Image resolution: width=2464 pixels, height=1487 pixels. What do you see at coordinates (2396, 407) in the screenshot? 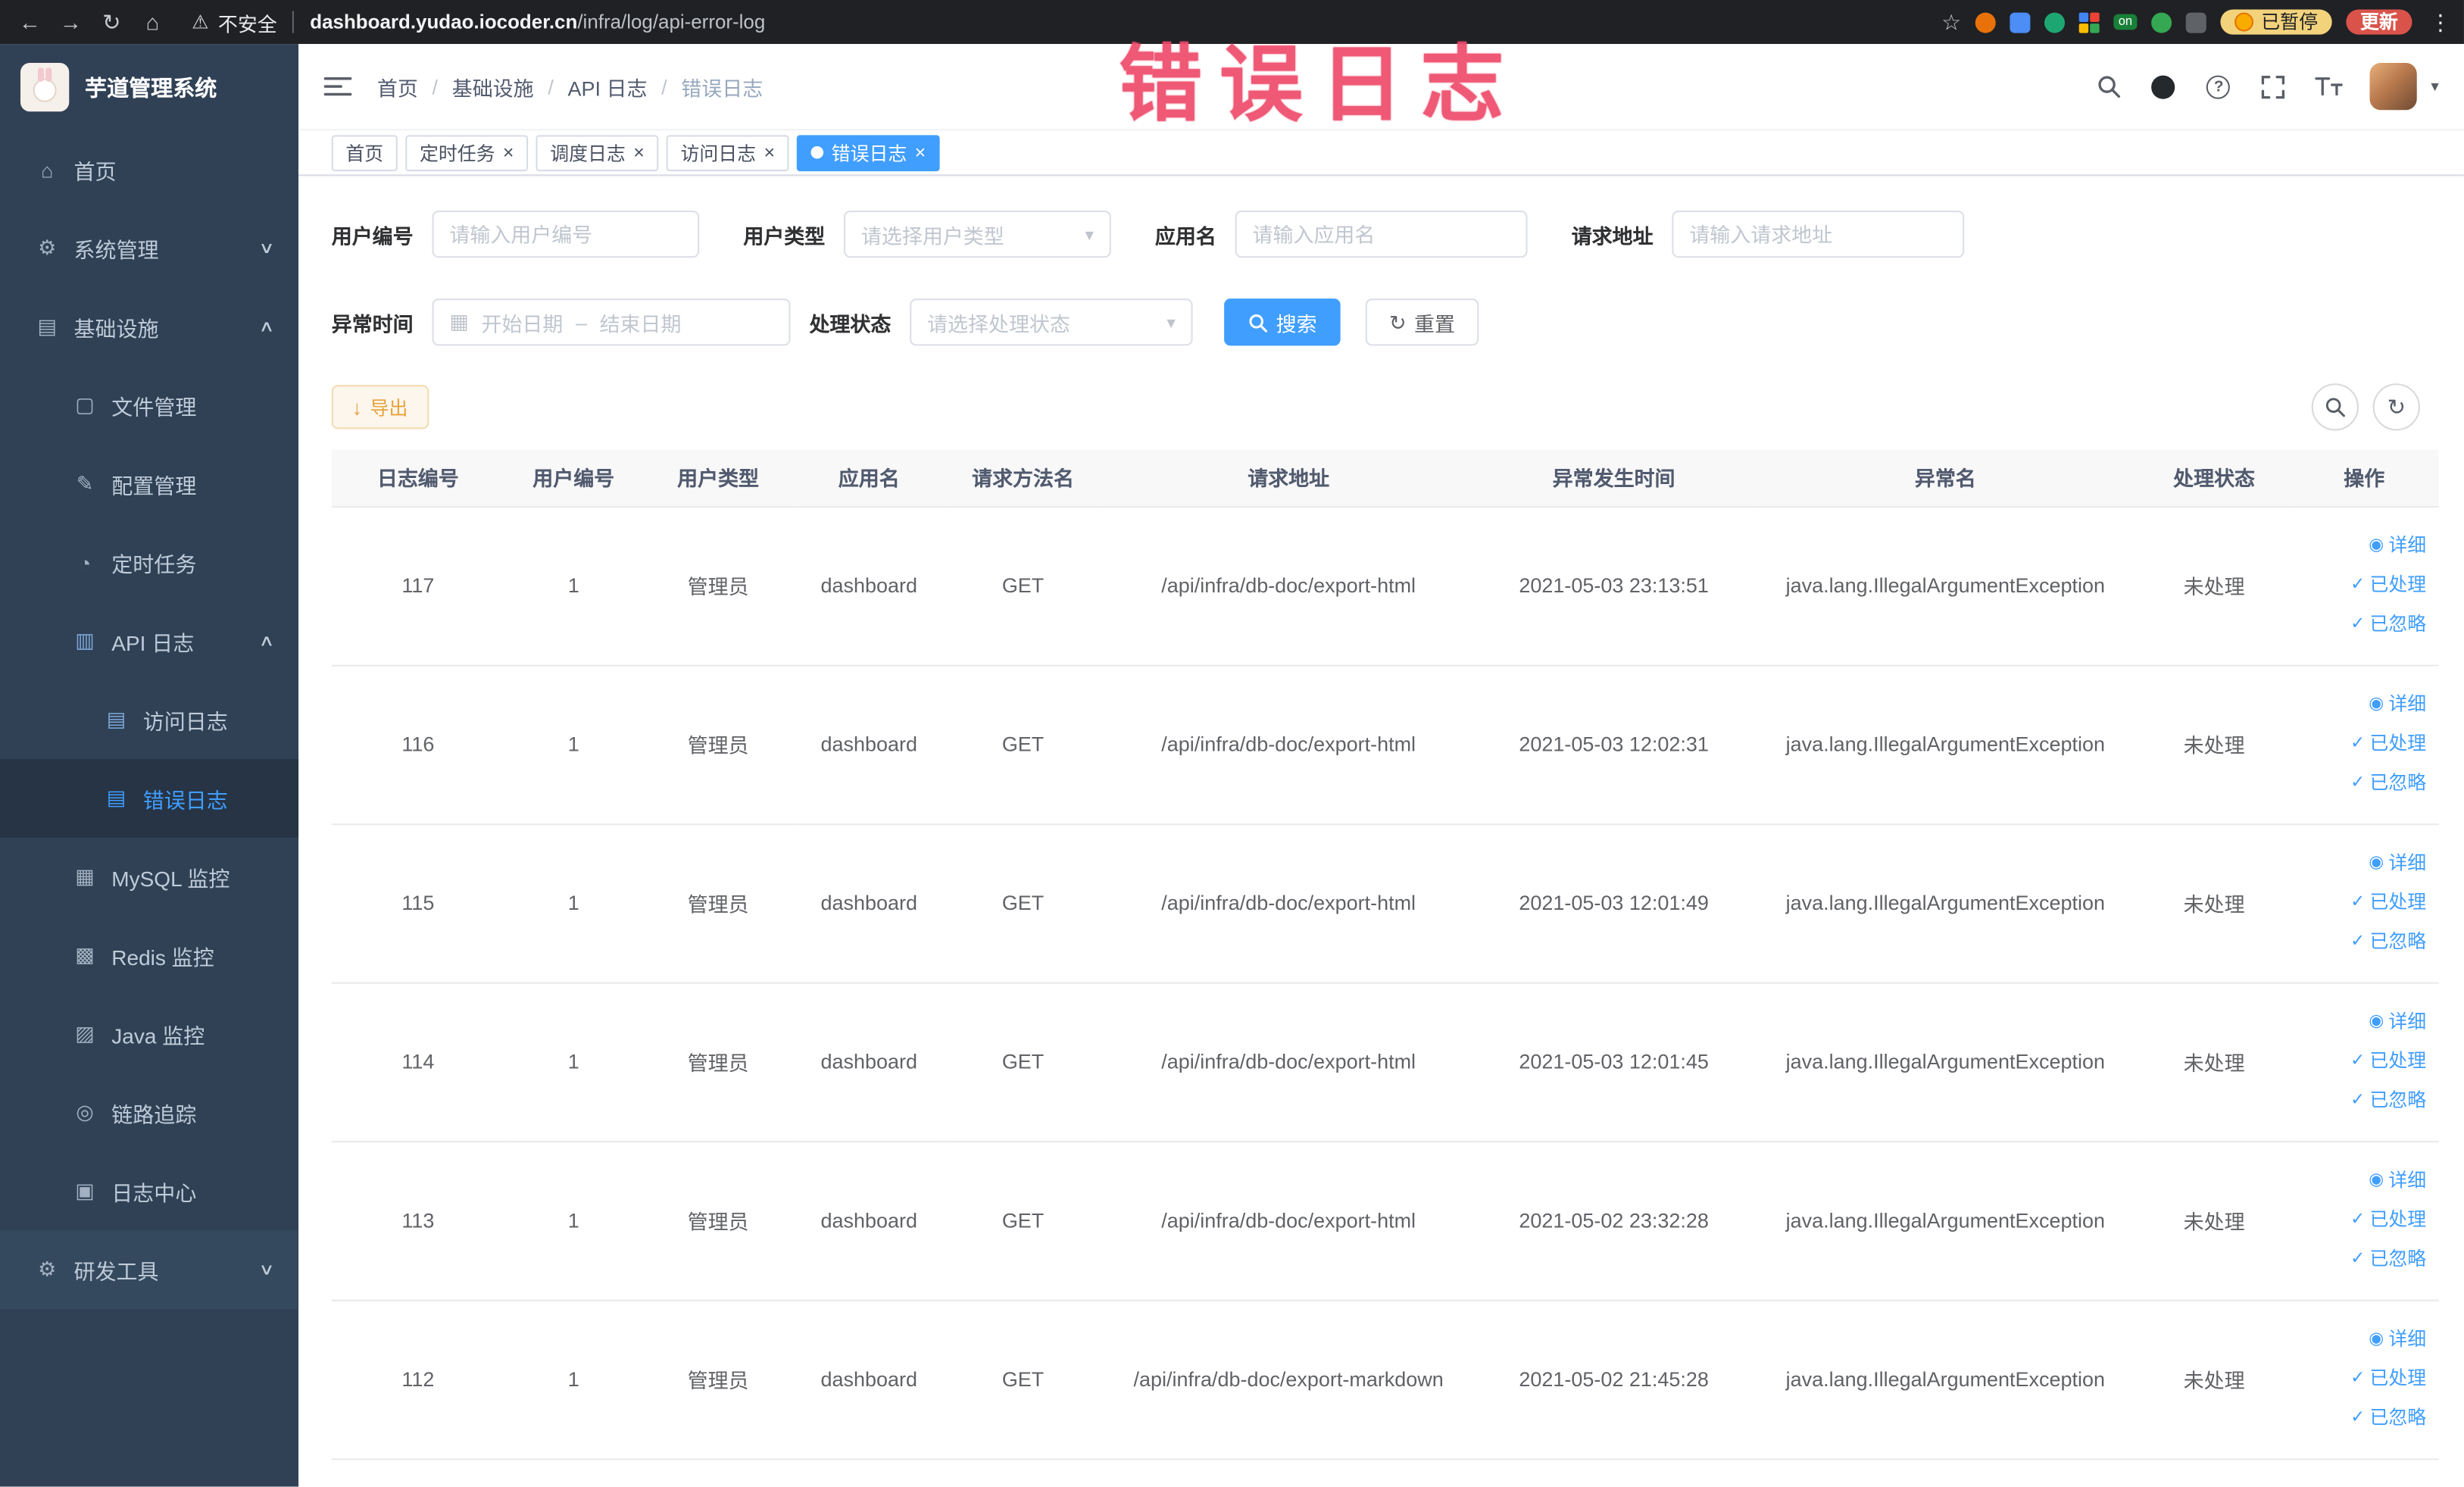
I see `refresh-button: ↻` at bounding box center [2396, 407].